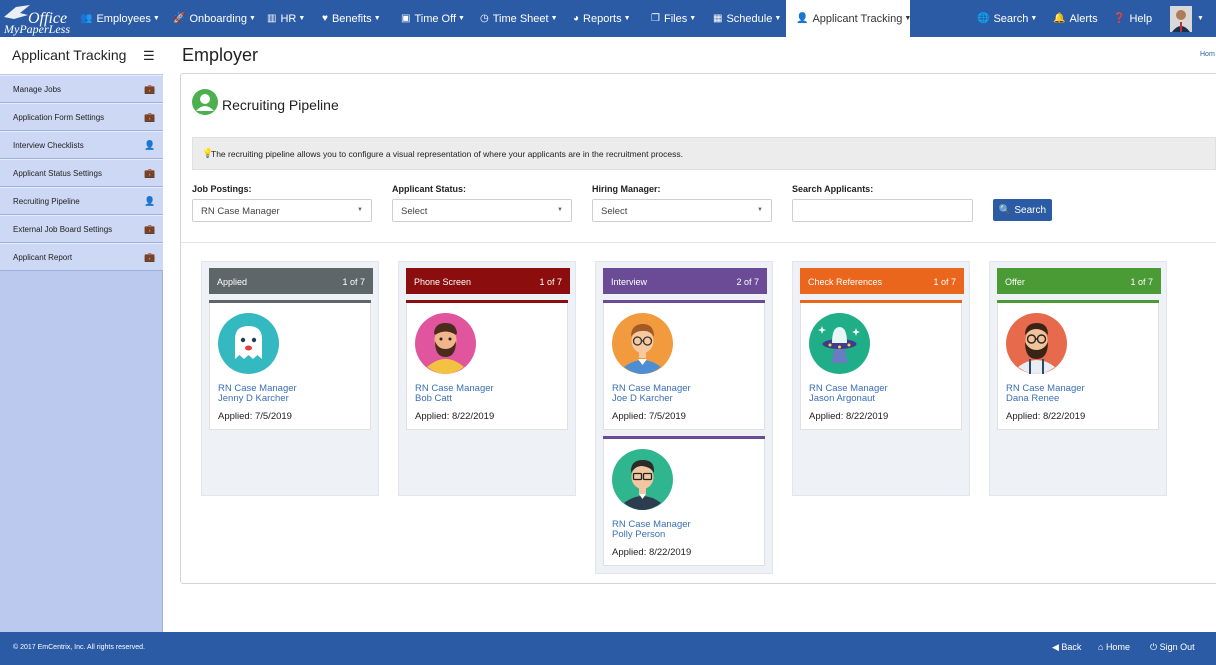 This screenshot has height=665, width=1216. I want to click on back-arrow-icon: ◀, so click(1057, 647).